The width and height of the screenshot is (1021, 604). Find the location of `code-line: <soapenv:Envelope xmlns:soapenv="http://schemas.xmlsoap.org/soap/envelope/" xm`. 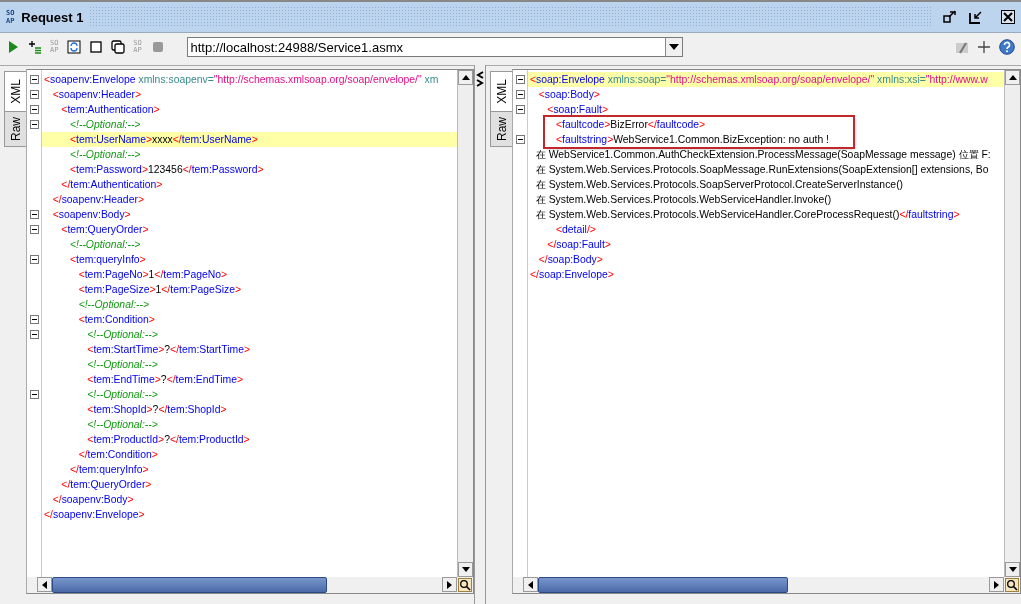

code-line: <soapenv:Envelope xmlns:soapenv="http://schemas.xmlsoap.org/soap/envelope/" xm is located at coordinates (241, 80).